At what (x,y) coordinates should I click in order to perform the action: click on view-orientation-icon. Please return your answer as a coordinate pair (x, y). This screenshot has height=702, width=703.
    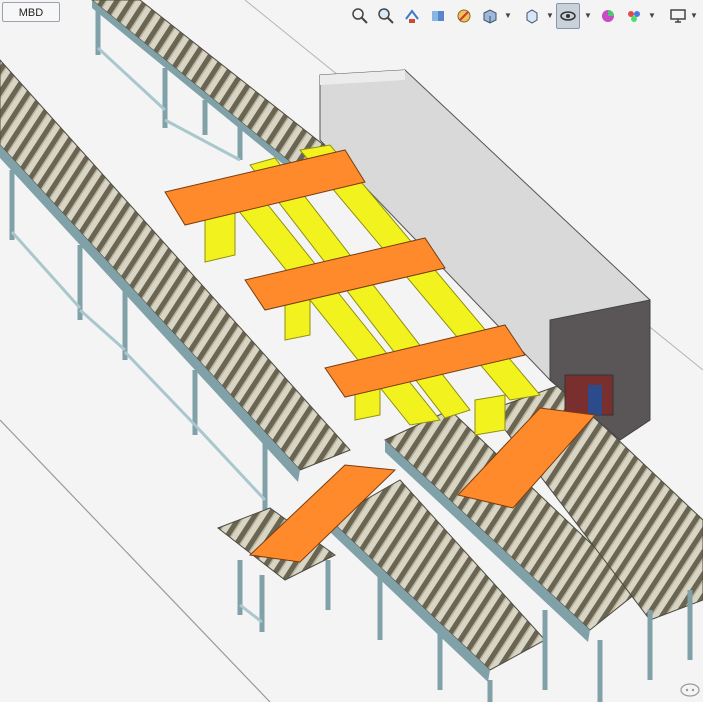
    Looking at the image, I should click on (490, 16).